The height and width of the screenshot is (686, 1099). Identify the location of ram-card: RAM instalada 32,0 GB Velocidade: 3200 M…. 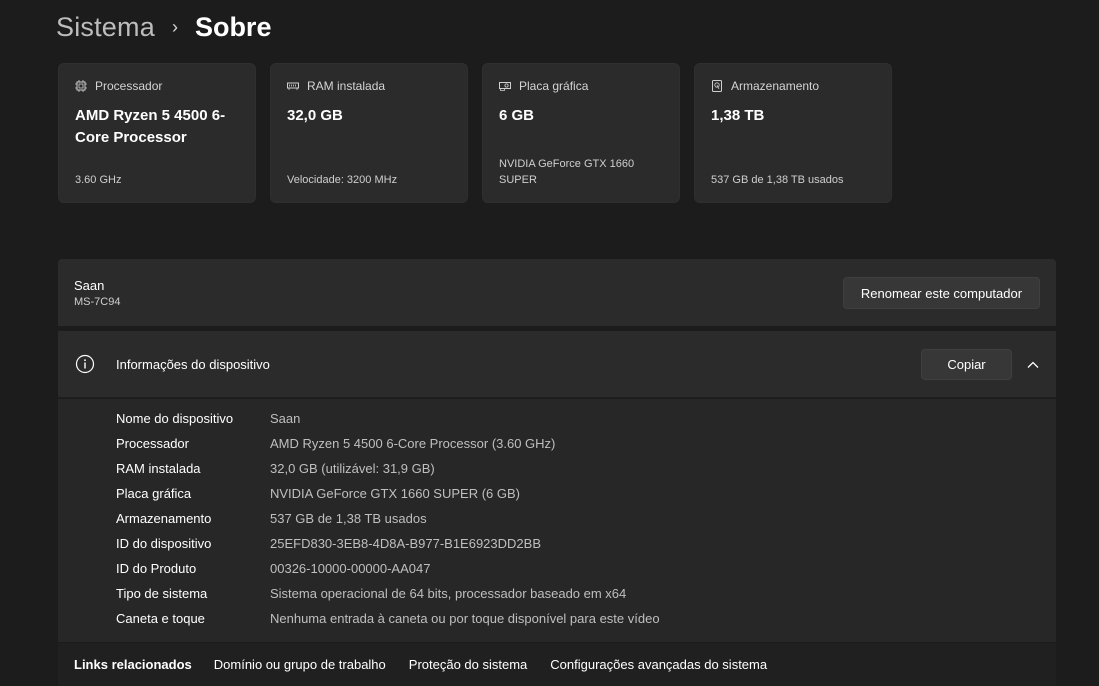
(369, 133).